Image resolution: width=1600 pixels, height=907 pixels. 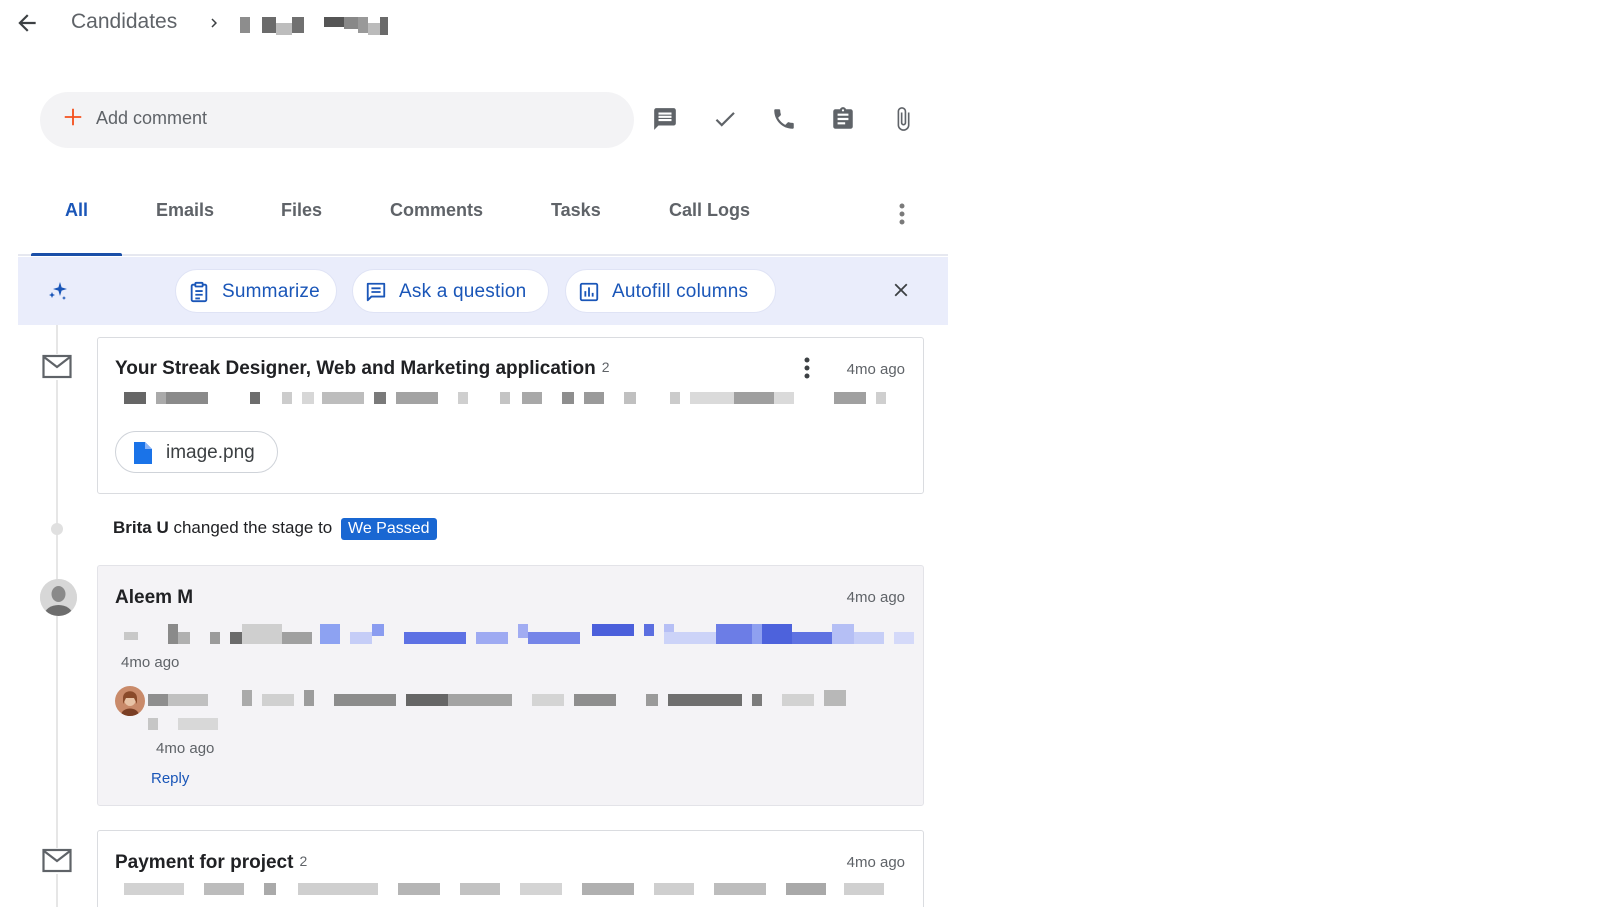 I want to click on sparkle-icon, so click(x=58, y=291).